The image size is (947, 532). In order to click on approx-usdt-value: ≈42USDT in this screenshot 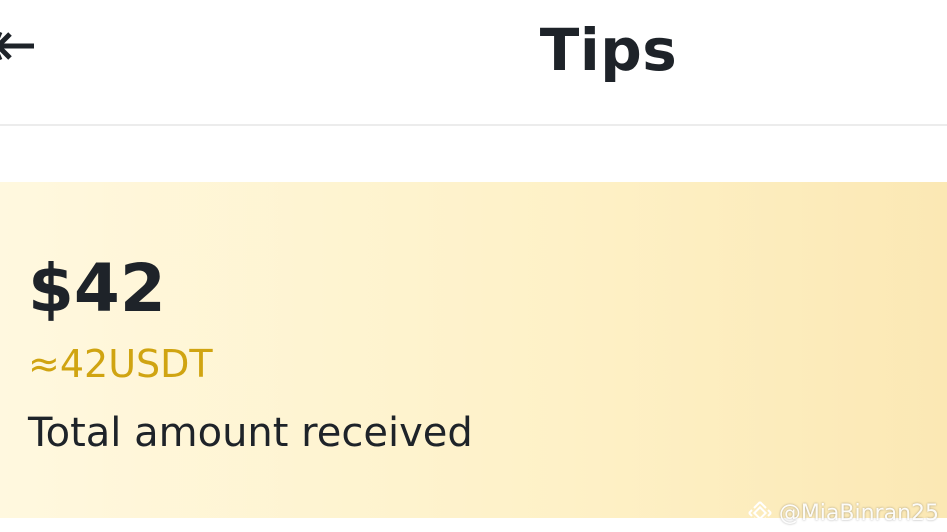, I will do `click(120, 364)`.